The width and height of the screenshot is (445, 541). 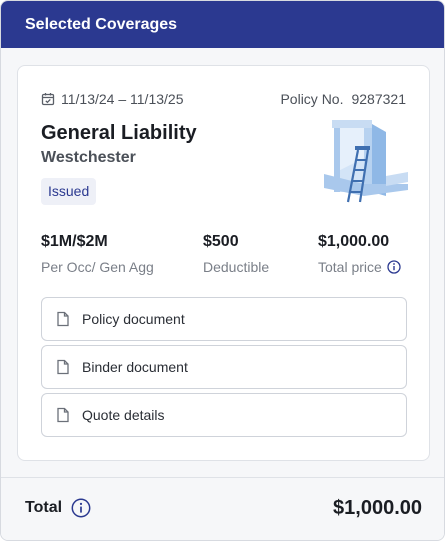 What do you see at coordinates (236, 254) in the screenshot?
I see `deductible-stat: $500 Deductible` at bounding box center [236, 254].